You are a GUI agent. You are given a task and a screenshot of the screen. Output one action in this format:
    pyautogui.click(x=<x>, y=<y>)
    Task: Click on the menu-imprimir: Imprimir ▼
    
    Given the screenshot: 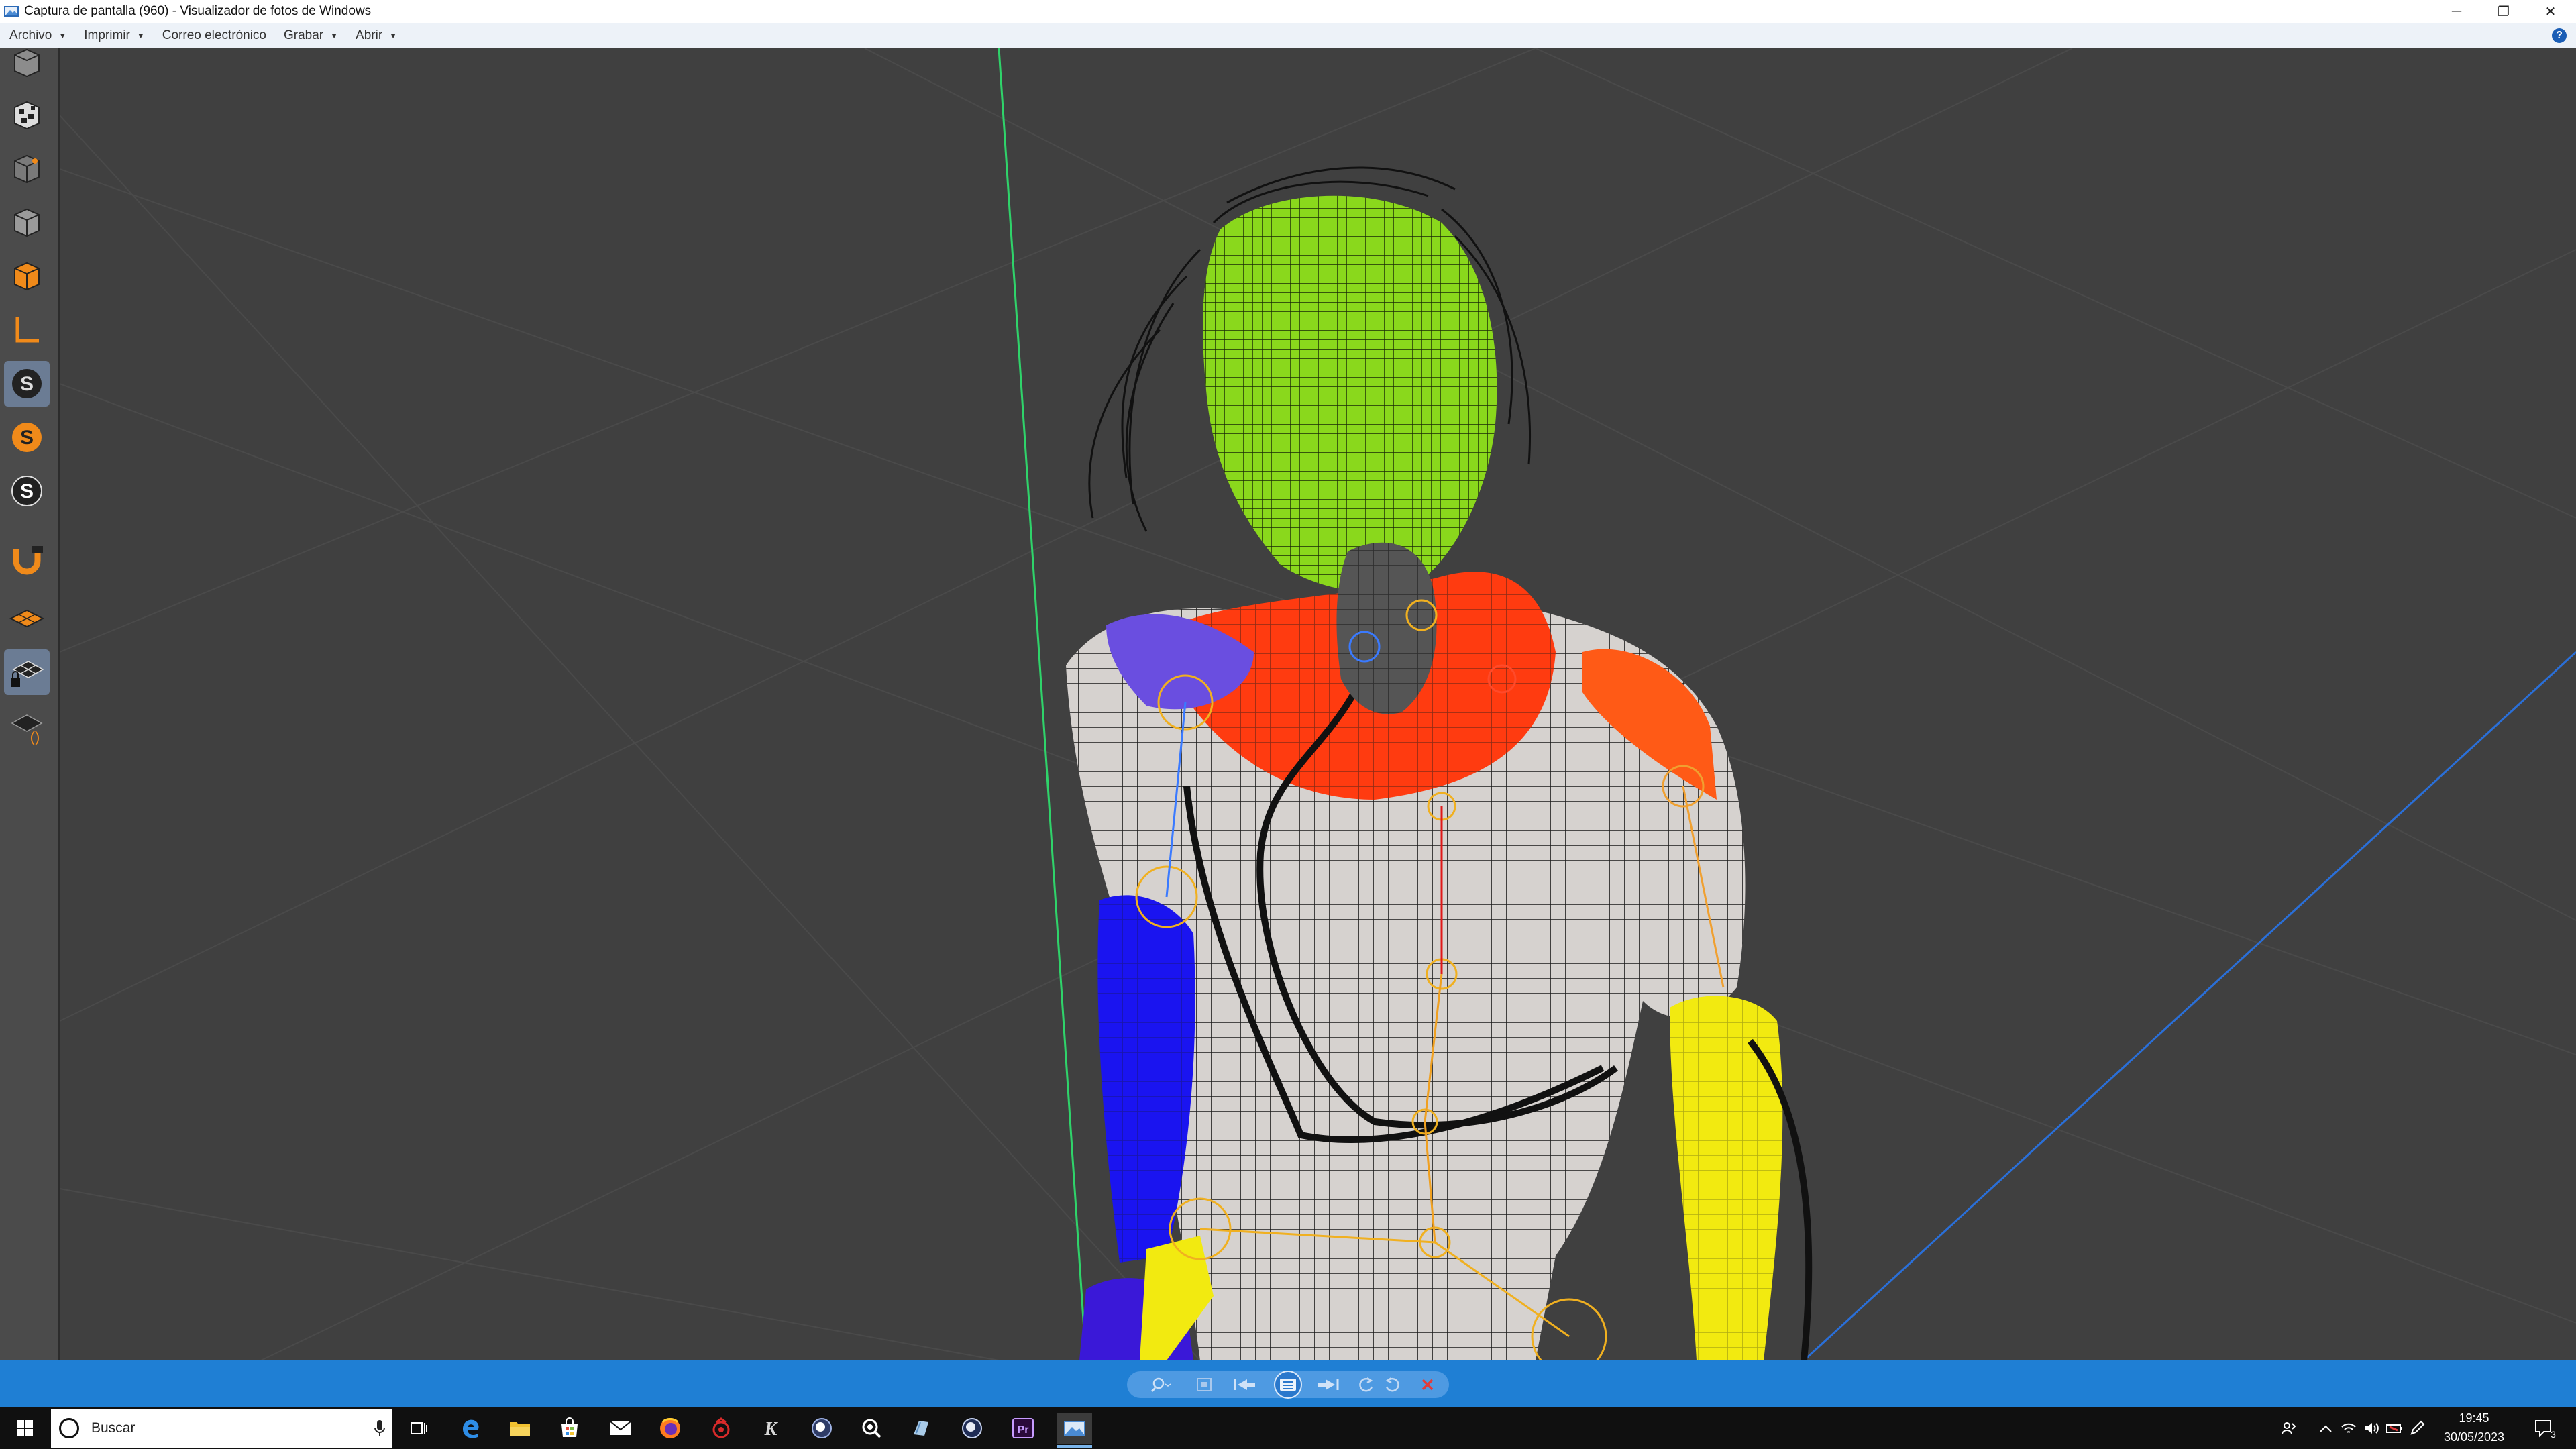 What is the action you would take?
    pyautogui.click(x=114, y=35)
    